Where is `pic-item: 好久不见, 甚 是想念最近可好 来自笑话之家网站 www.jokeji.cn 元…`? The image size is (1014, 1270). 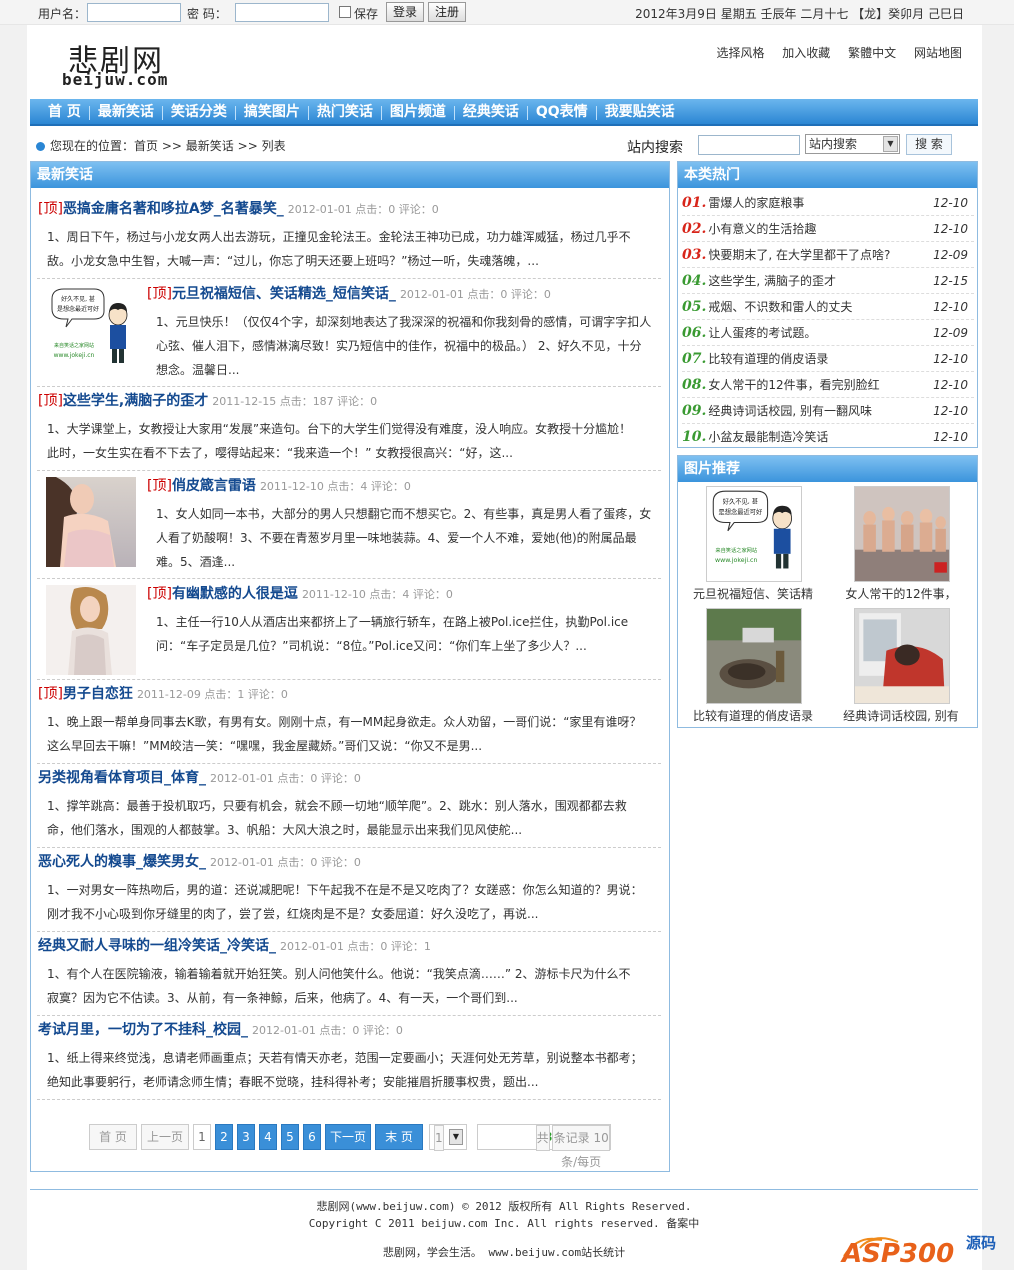
pic-item: 好久不见, 甚 是想念最近可好 来自笑话之家网站 www.jokeji.cn 元… is located at coordinates (753, 542).